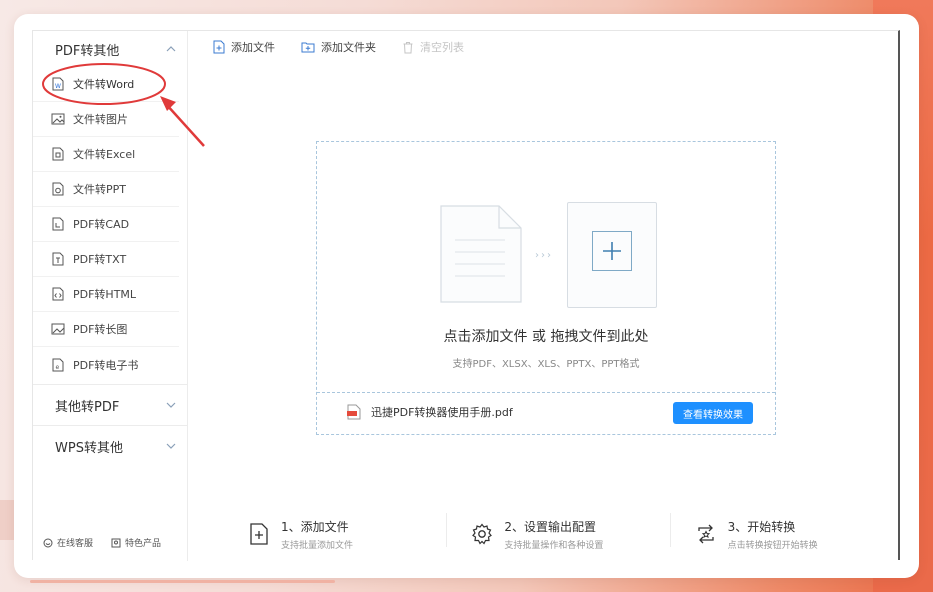 Image resolution: width=933 pixels, height=592 pixels. What do you see at coordinates (171, 49) in the screenshot?
I see `chevron-up-icon` at bounding box center [171, 49].